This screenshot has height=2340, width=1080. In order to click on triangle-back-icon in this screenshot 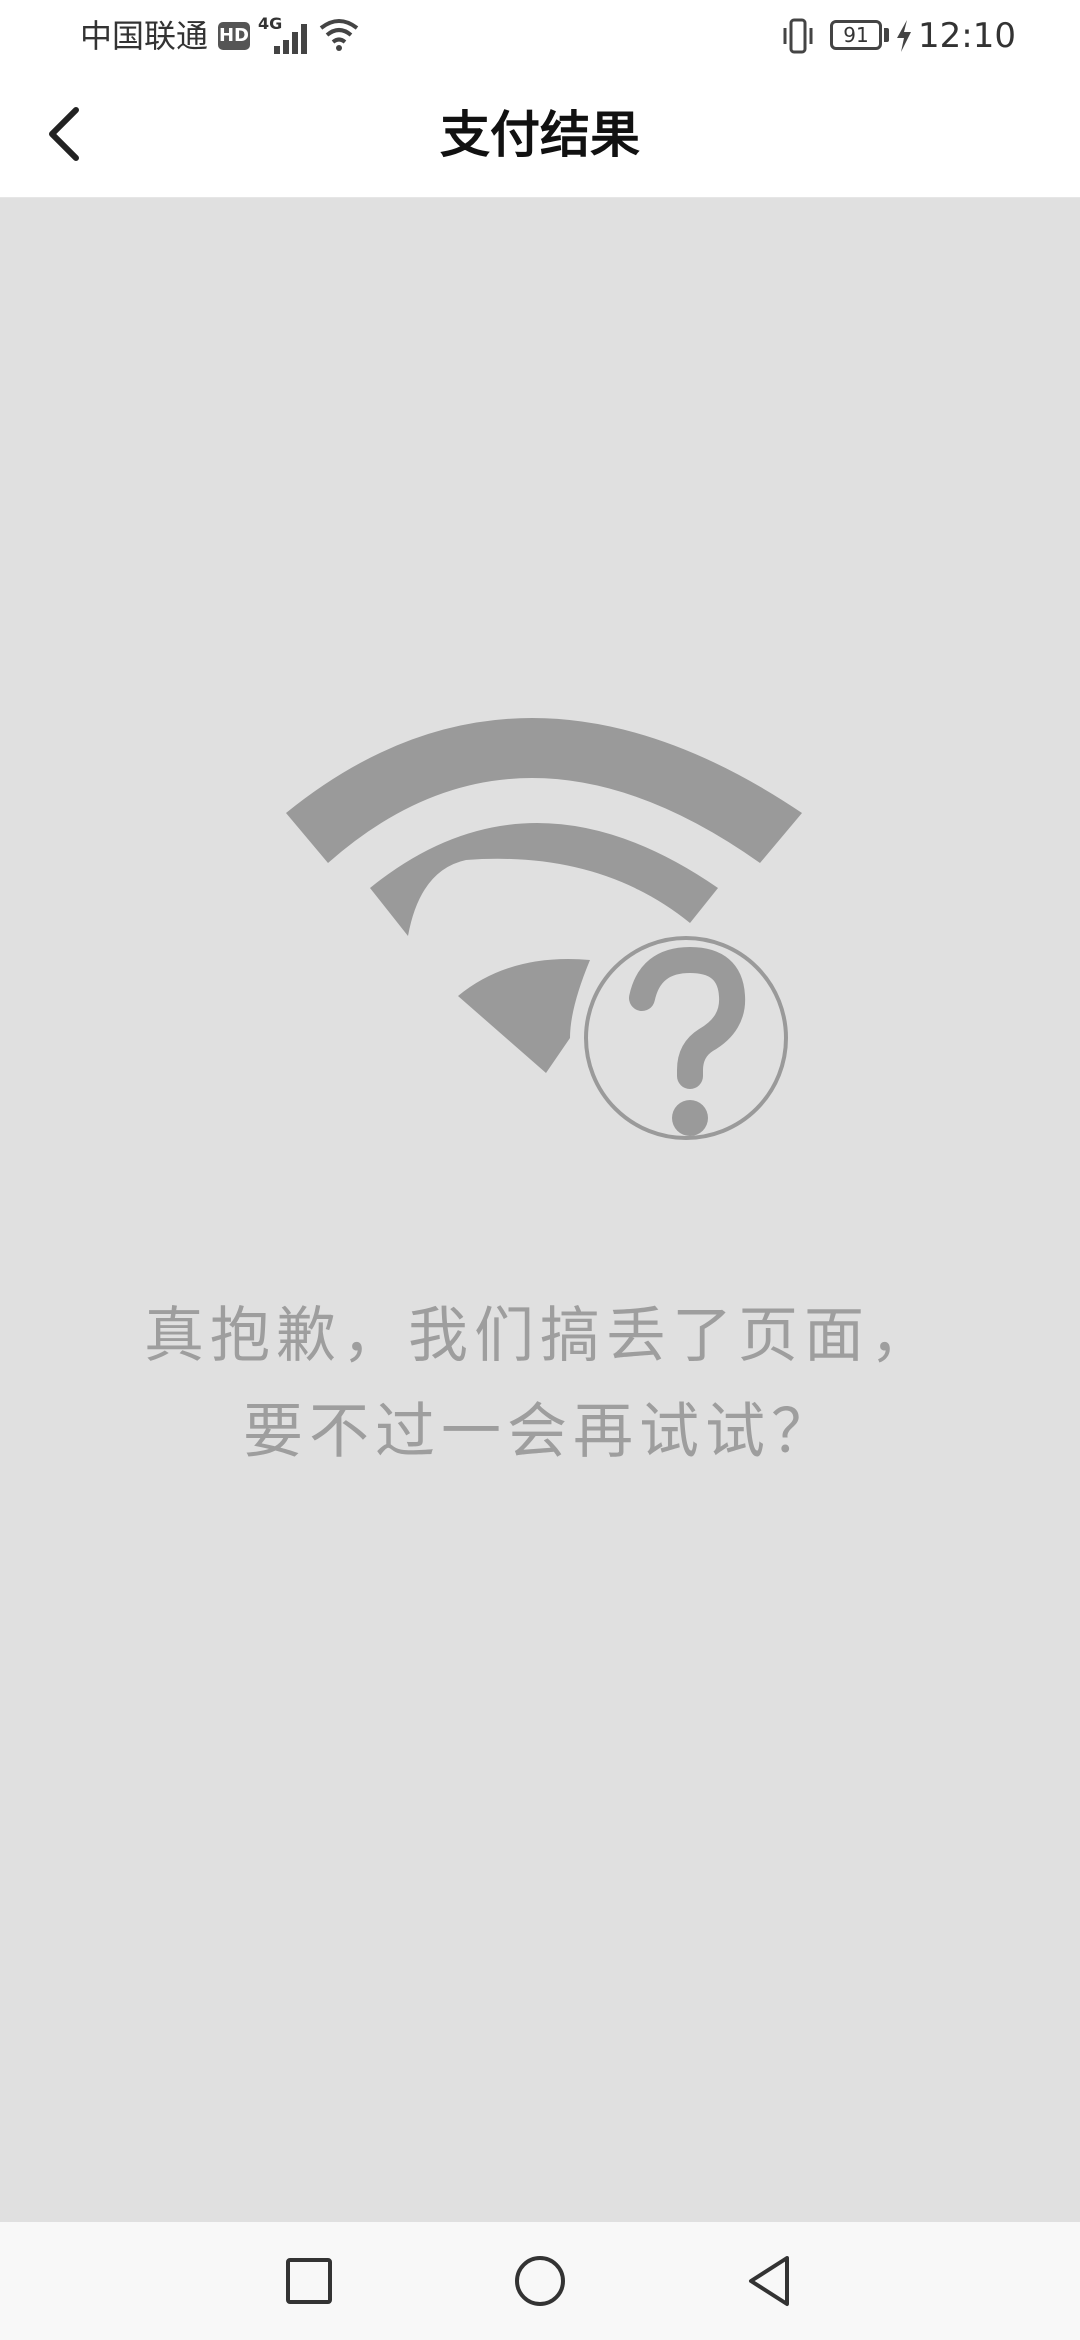, I will do `click(769, 2281)`.